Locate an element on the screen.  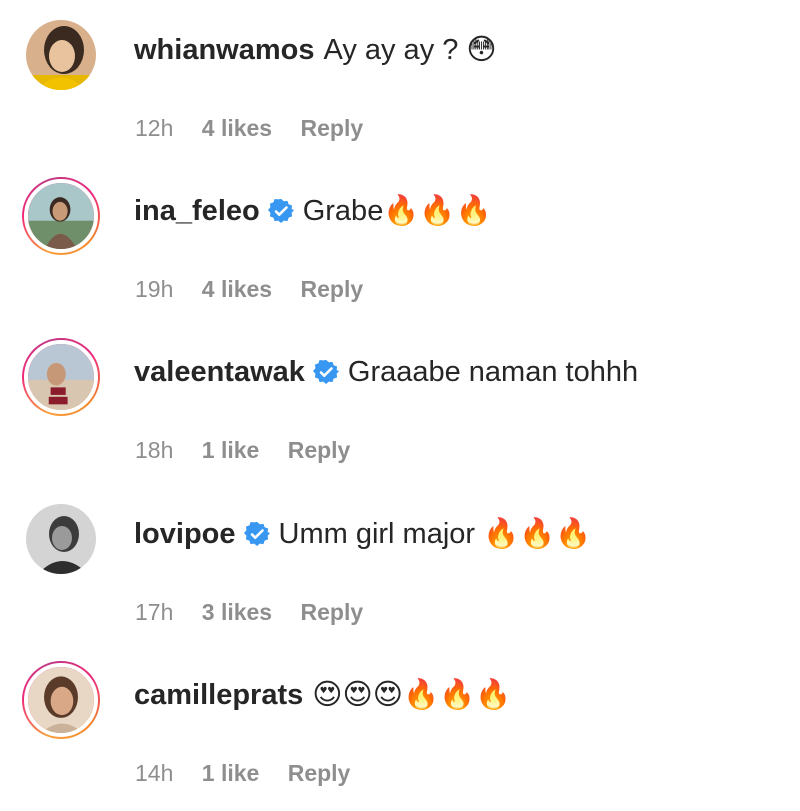
comment-username: valeentawak is located at coordinates (219, 372).